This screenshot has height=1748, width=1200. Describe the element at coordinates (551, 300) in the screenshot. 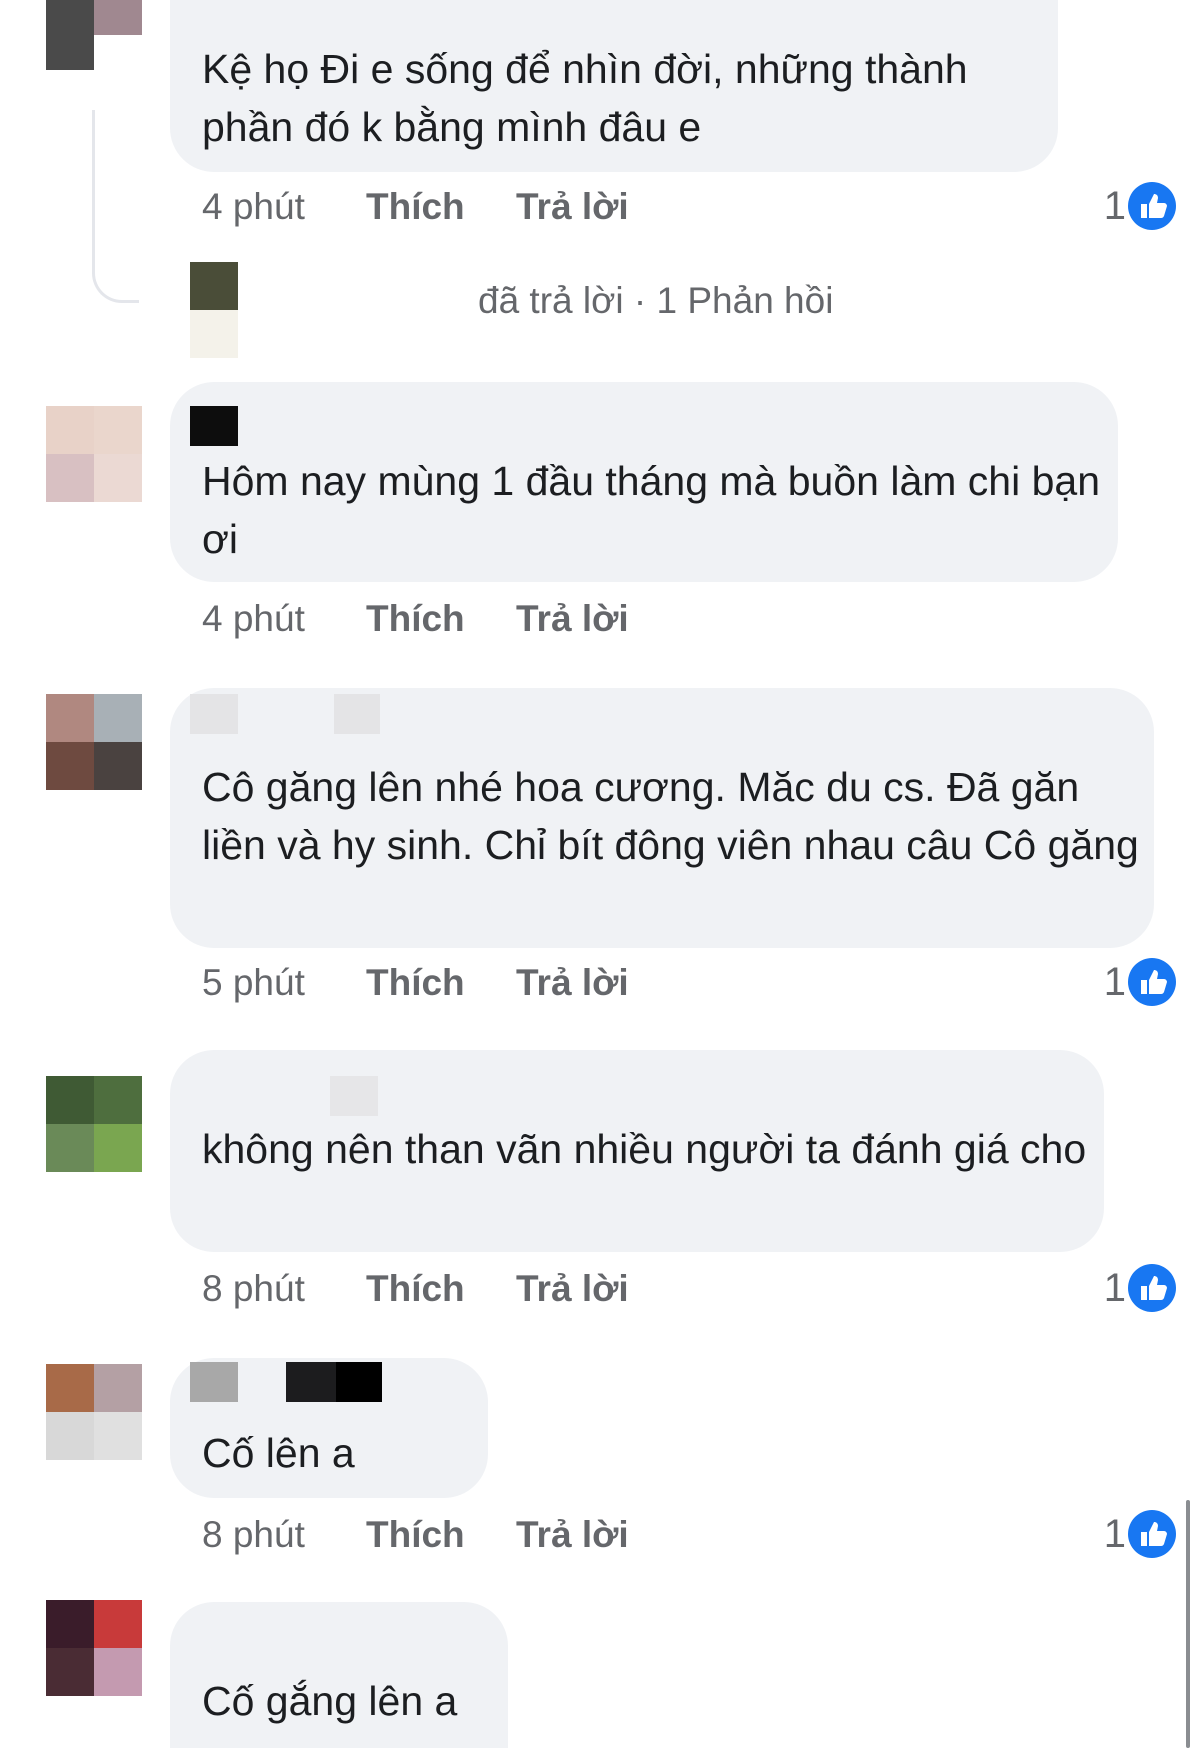

I see `reply-thread-label: đã trả lời` at that location.